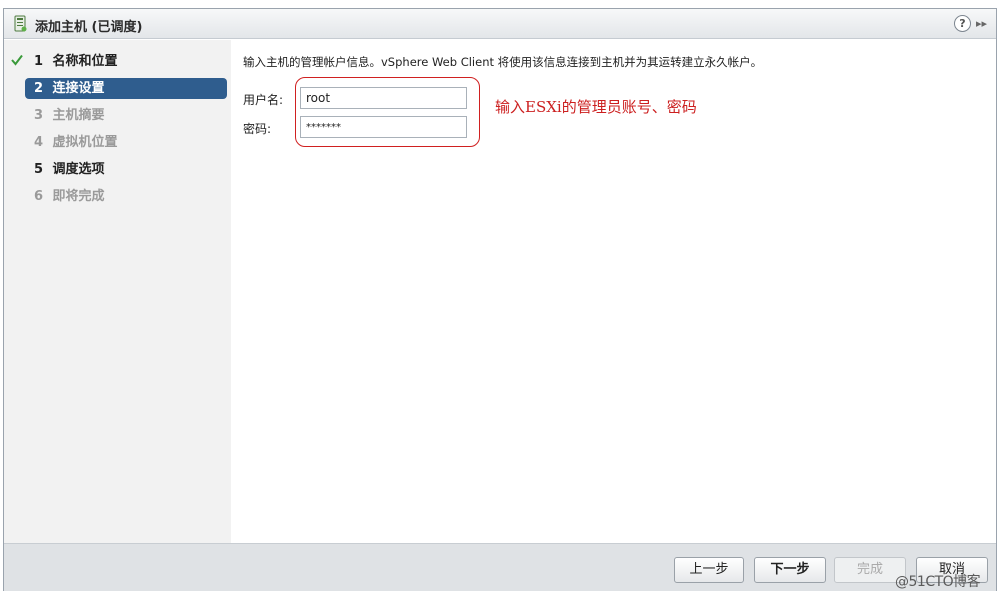  I want to click on help-icon: ?, so click(962, 23).